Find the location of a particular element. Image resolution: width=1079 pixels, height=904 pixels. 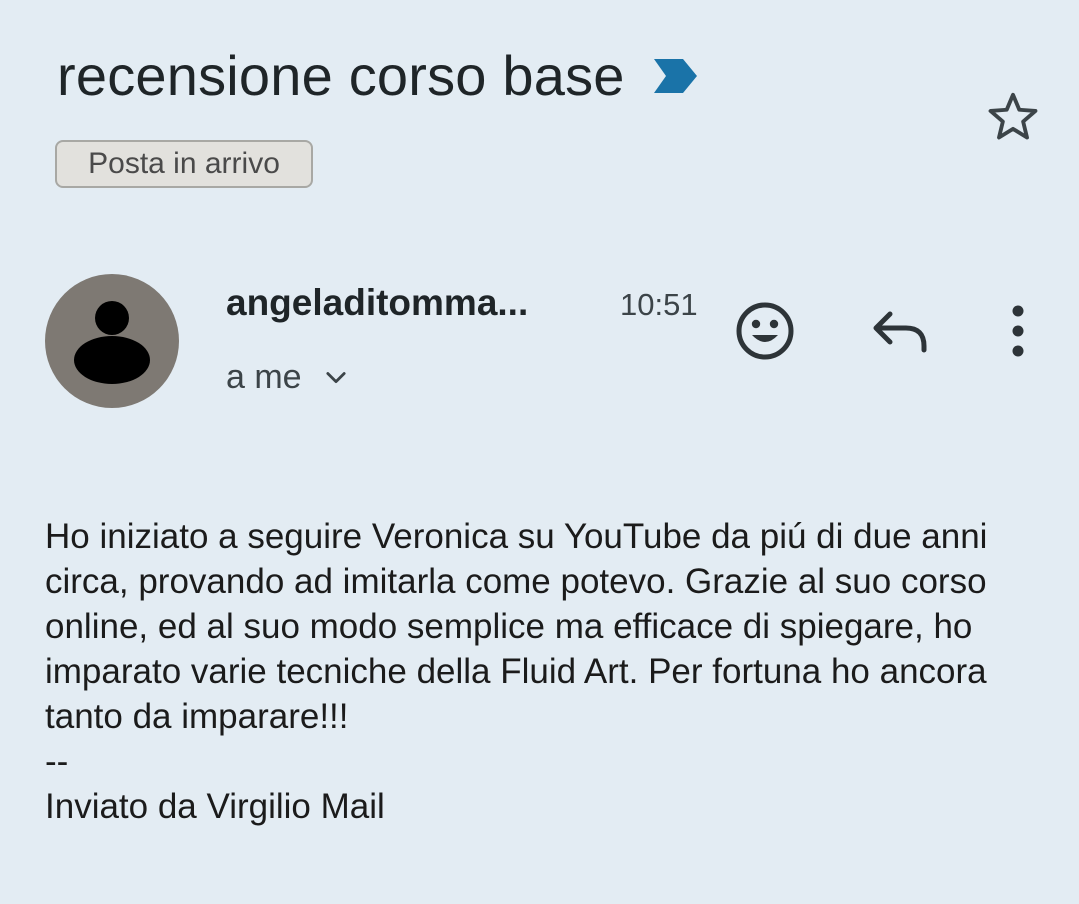

person-avatar-icon is located at coordinates (112, 341).